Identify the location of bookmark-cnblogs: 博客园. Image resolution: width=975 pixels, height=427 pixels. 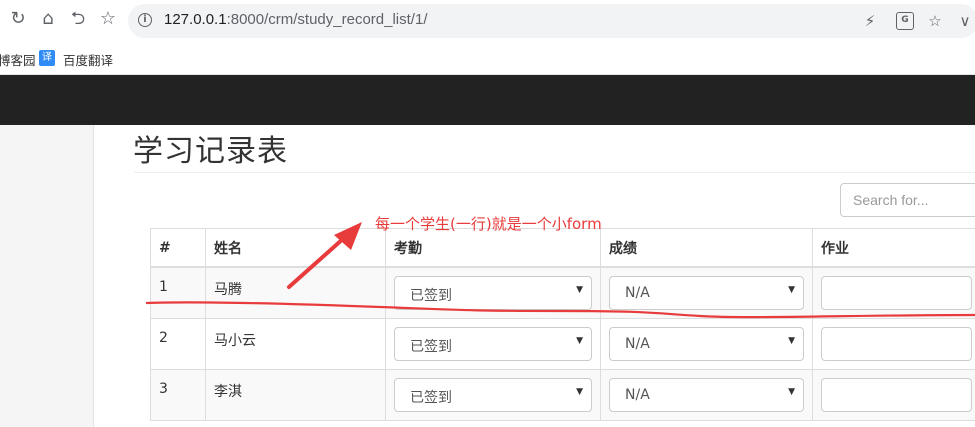
(18, 59).